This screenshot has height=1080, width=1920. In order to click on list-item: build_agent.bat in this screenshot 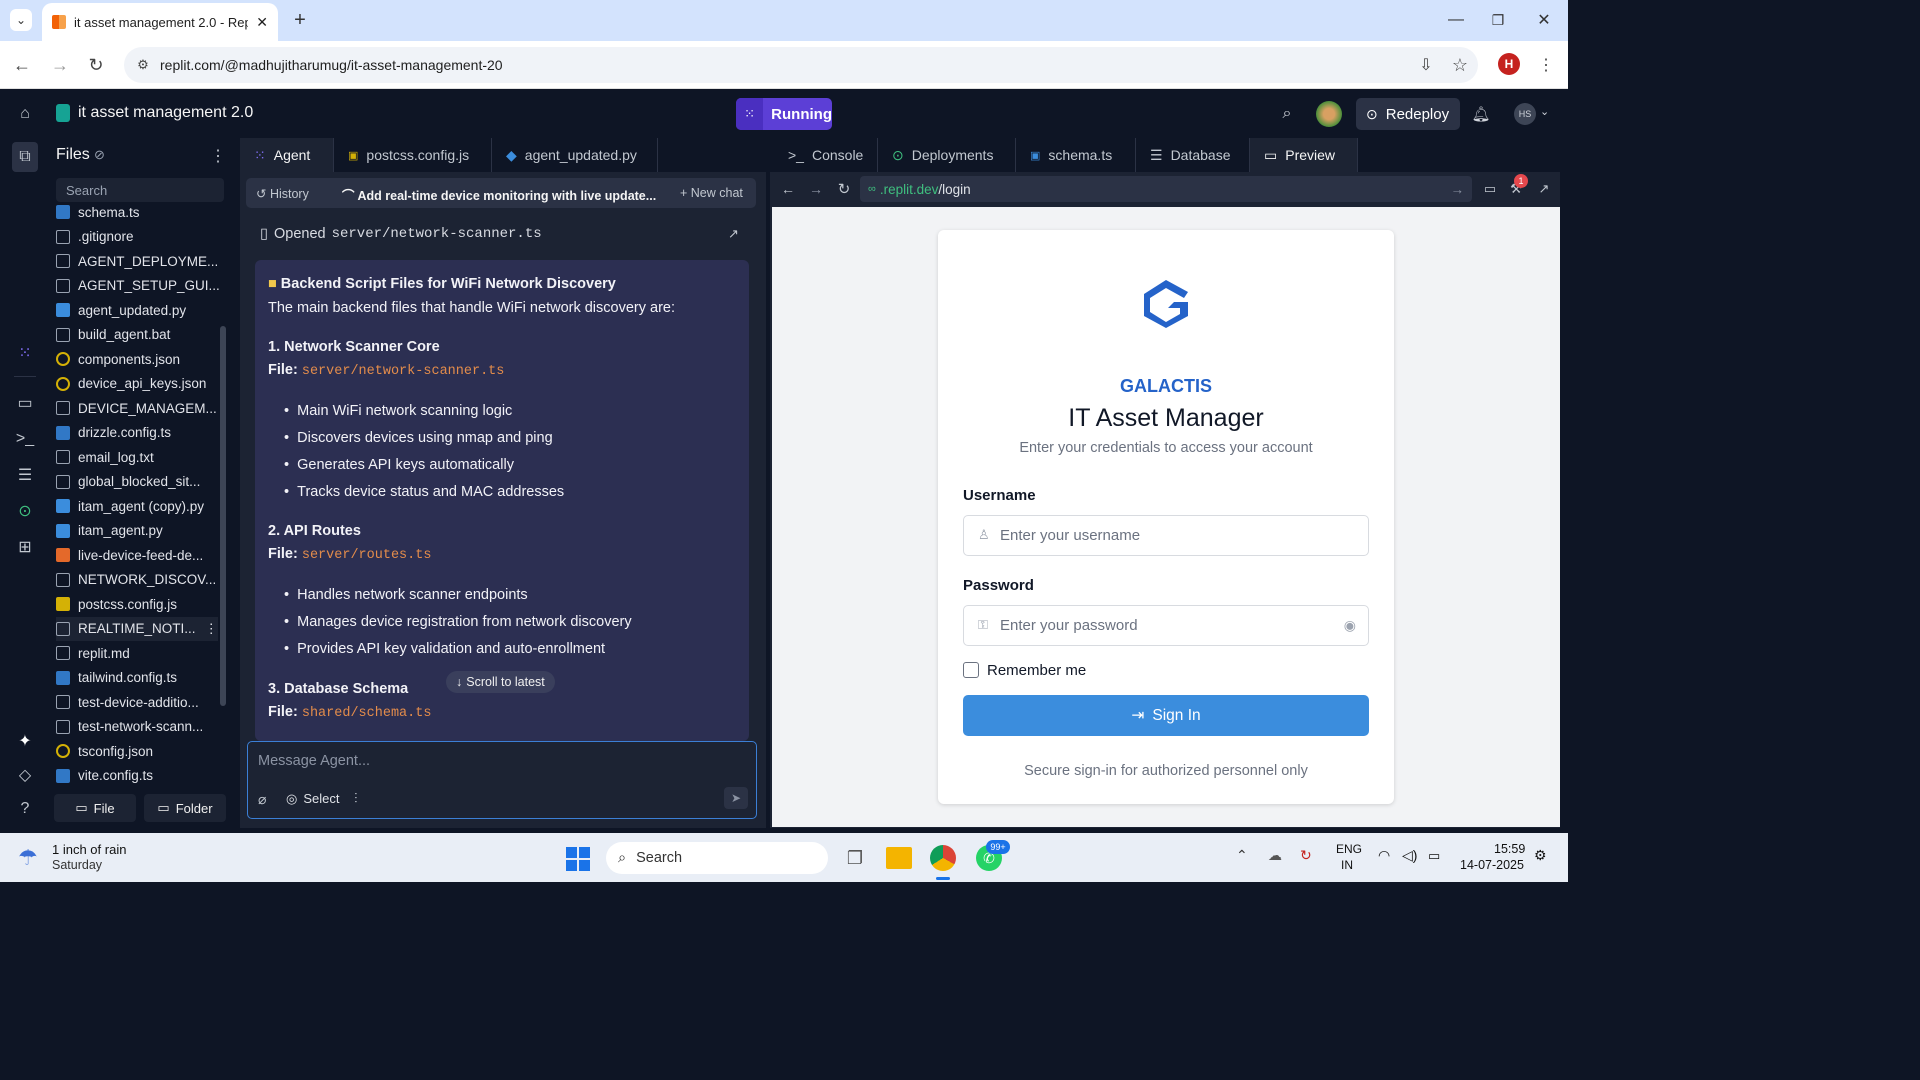, I will do `click(137, 335)`.